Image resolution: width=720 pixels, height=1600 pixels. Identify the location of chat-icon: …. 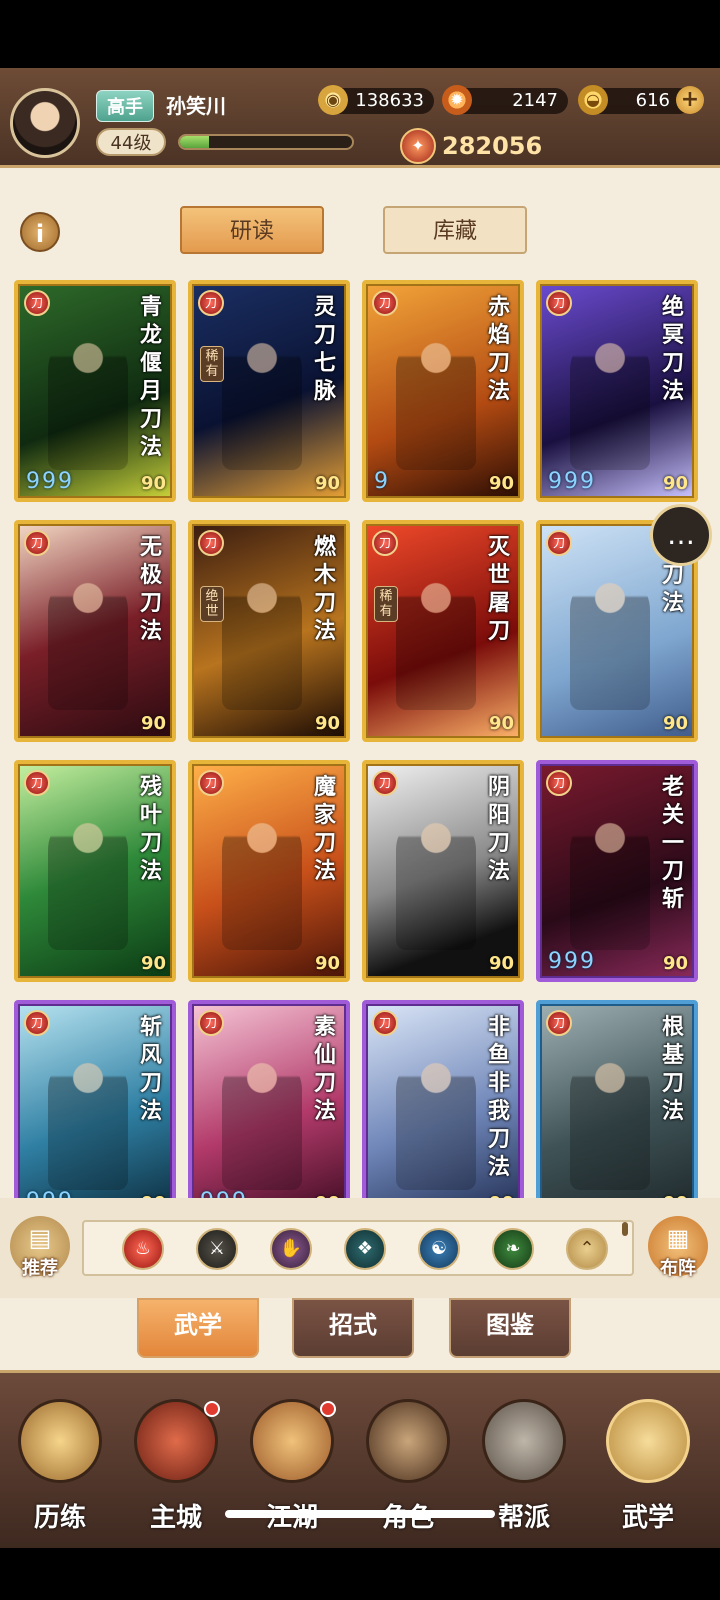
(681, 535).